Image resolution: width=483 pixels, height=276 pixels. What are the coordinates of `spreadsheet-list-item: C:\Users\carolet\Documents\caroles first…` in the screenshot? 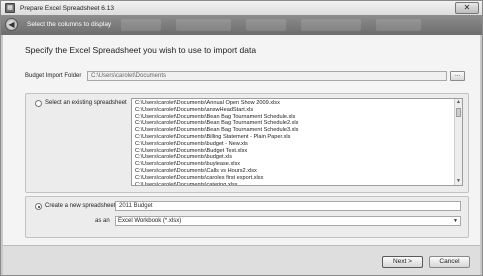 It's located at (293, 178).